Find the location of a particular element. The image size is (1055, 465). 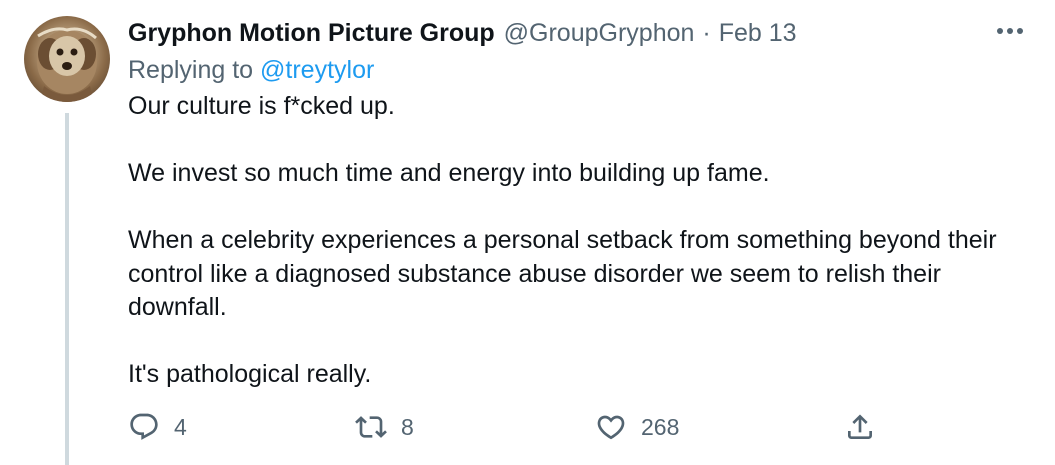

like-count: 268 is located at coordinates (660, 426).